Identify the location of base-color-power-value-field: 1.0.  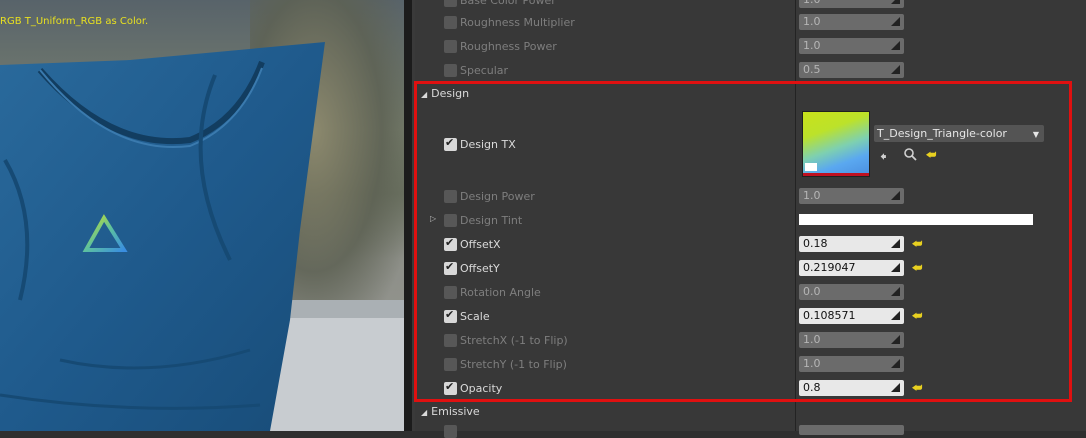
(851, 4).